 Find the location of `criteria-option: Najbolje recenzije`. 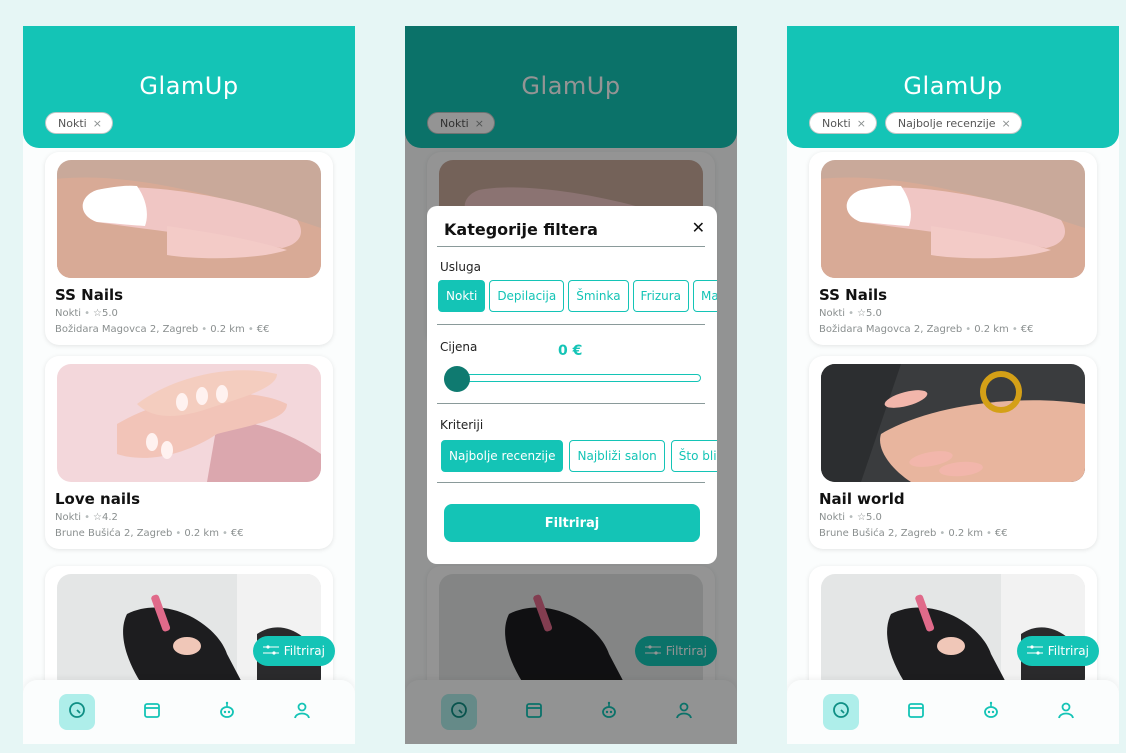

criteria-option: Najbolje recenzije is located at coordinates (502, 456).